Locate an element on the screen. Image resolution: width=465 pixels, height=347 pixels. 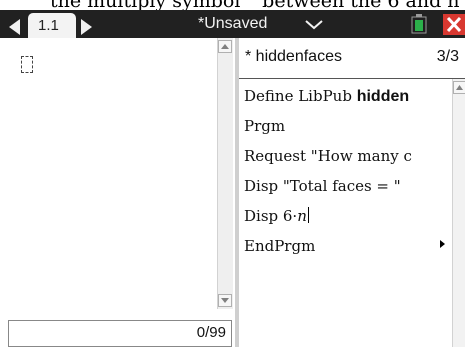
battery-icon is located at coordinates (419, 24).